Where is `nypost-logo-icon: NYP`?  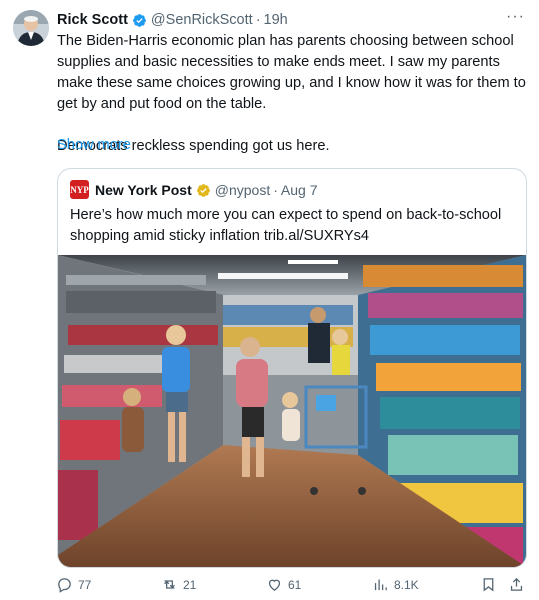
nypost-logo-icon: NYP is located at coordinates (79, 189).